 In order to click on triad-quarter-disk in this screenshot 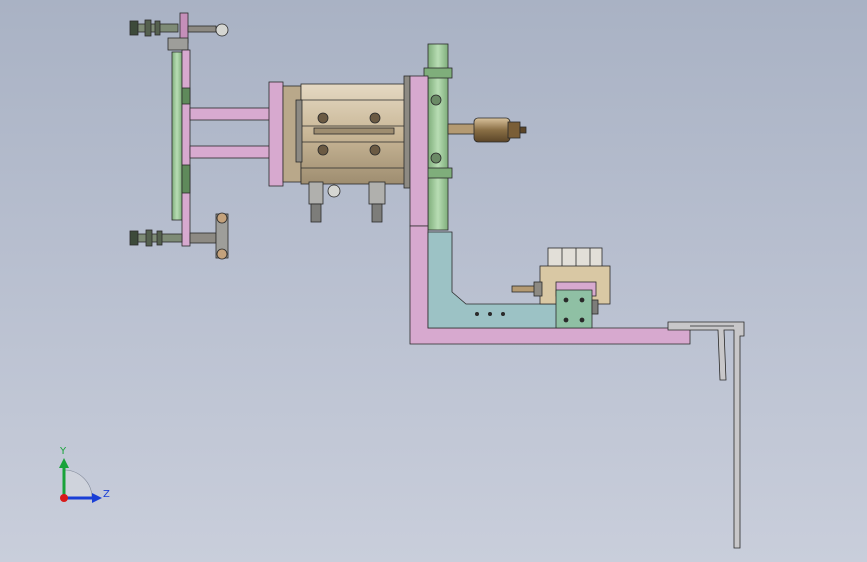, I will do `click(78, 484)`.